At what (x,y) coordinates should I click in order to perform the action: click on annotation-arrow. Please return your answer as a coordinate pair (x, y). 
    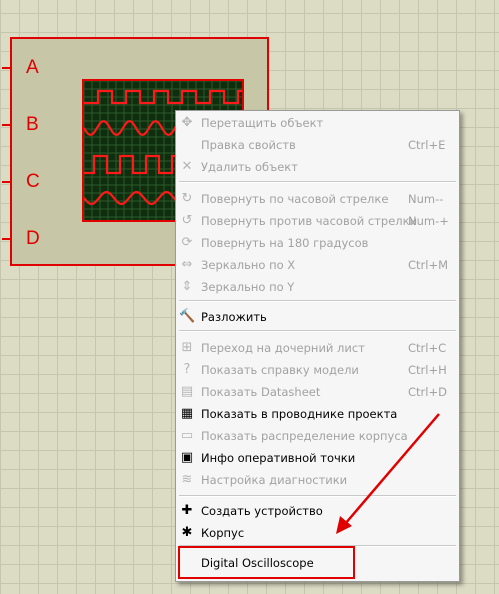
    Looking at the image, I should click on (388, 473).